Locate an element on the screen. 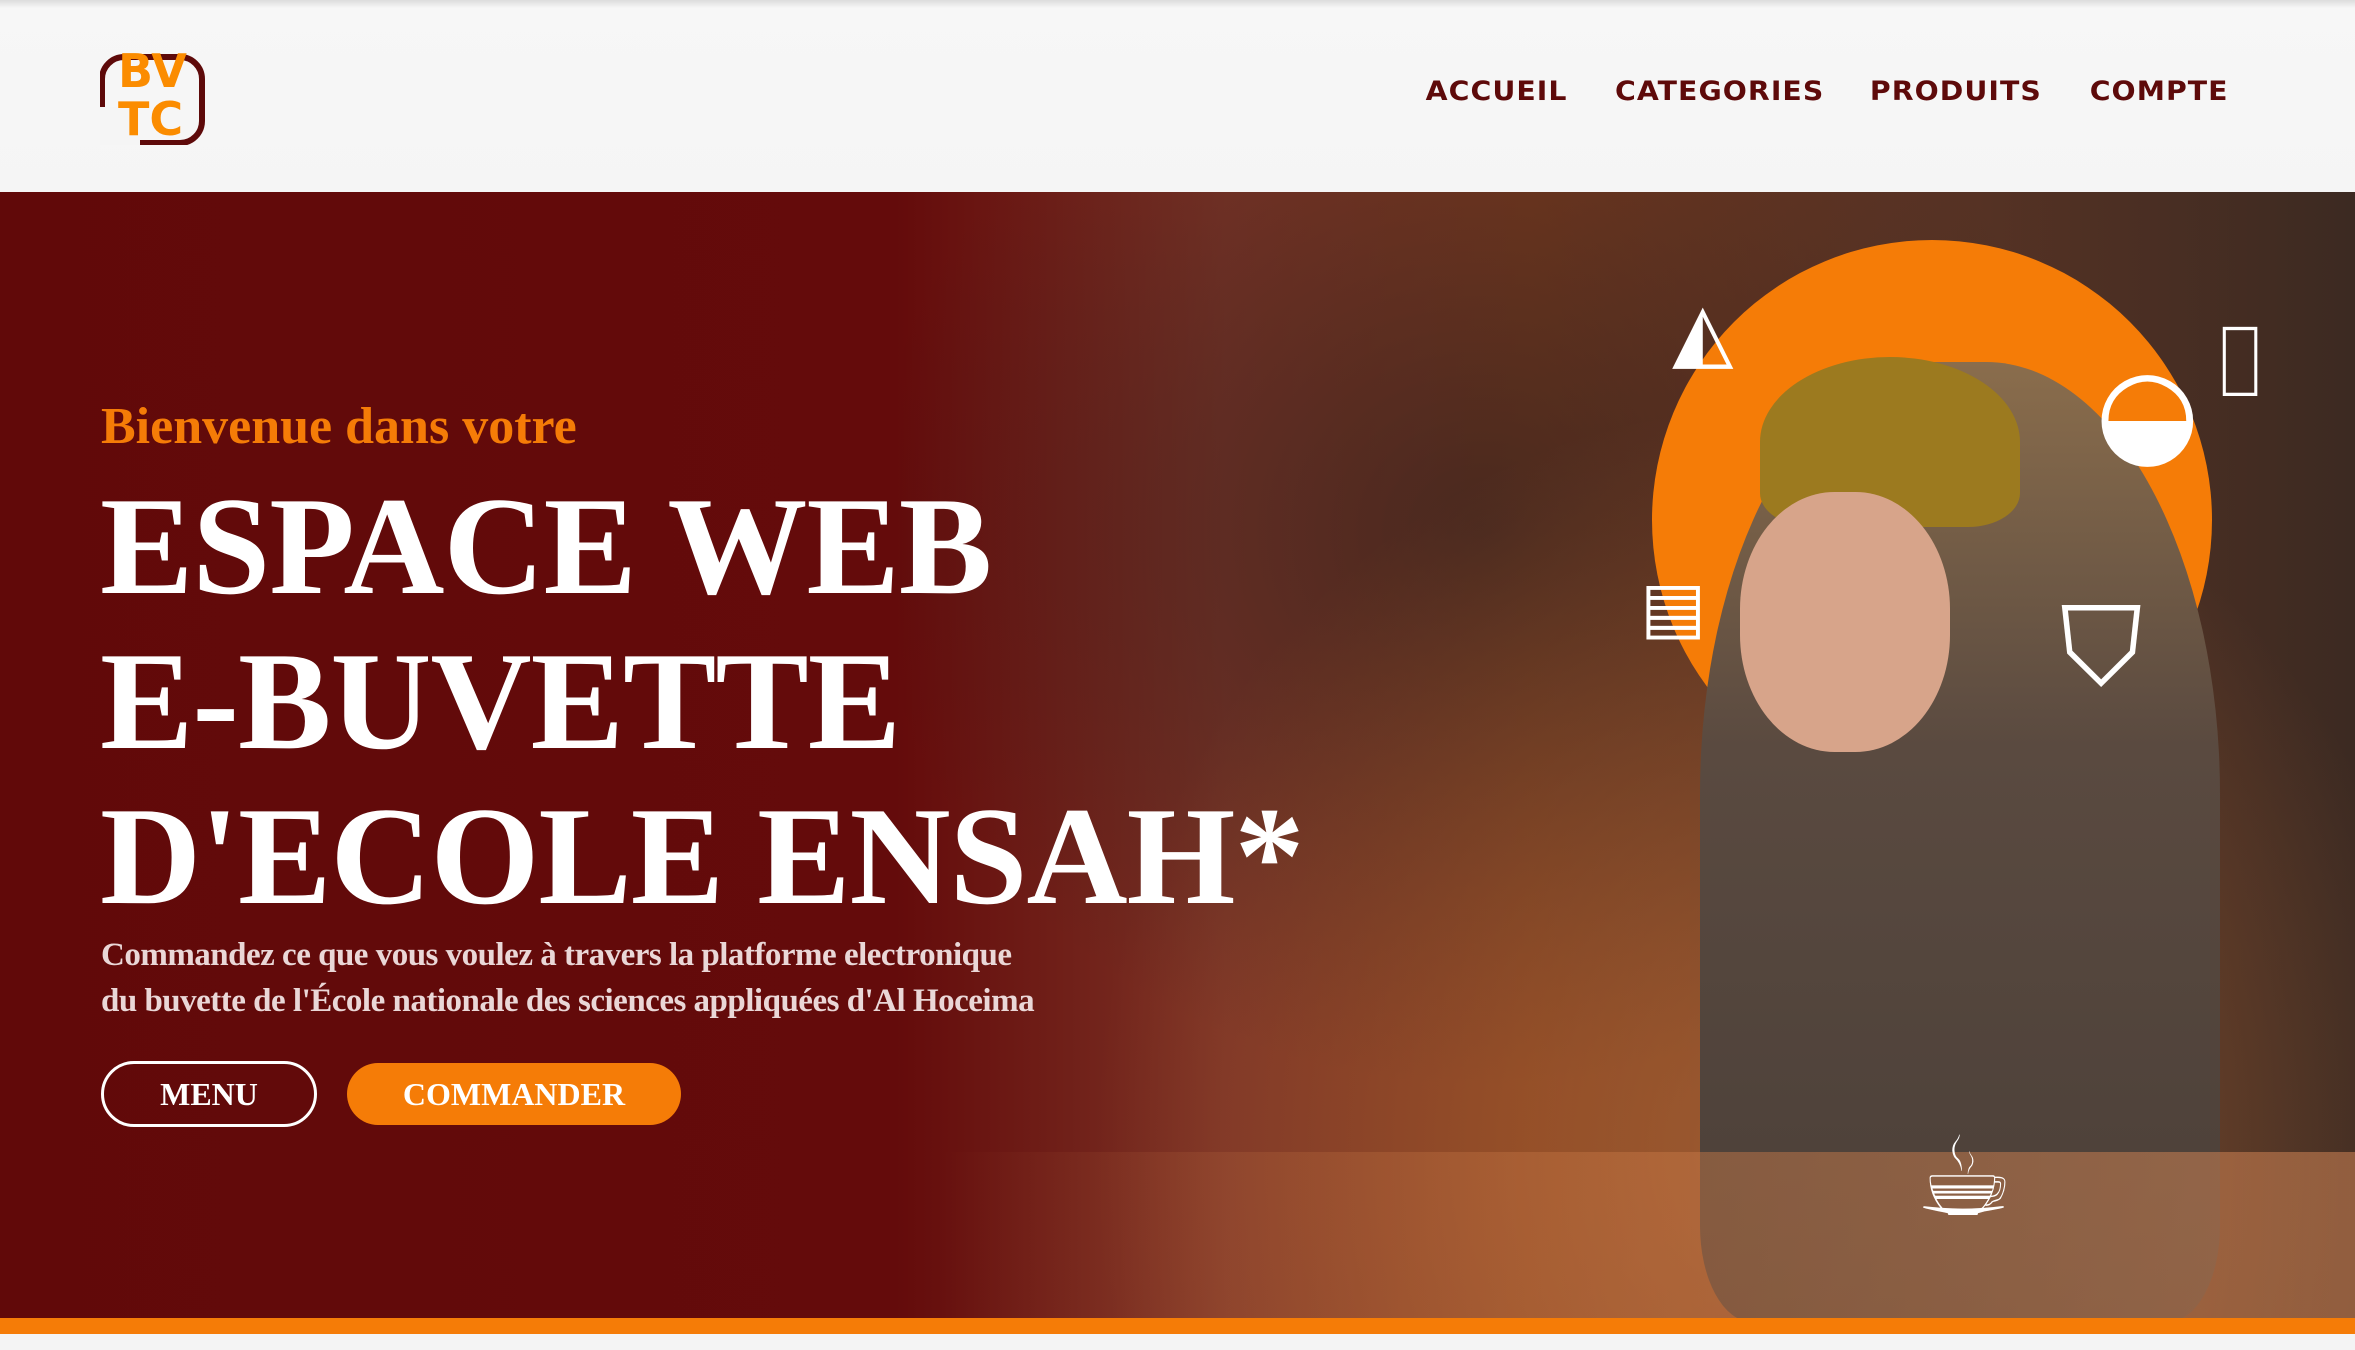  hero-title-line-2: E-BUVETTE is located at coordinates (500, 701).